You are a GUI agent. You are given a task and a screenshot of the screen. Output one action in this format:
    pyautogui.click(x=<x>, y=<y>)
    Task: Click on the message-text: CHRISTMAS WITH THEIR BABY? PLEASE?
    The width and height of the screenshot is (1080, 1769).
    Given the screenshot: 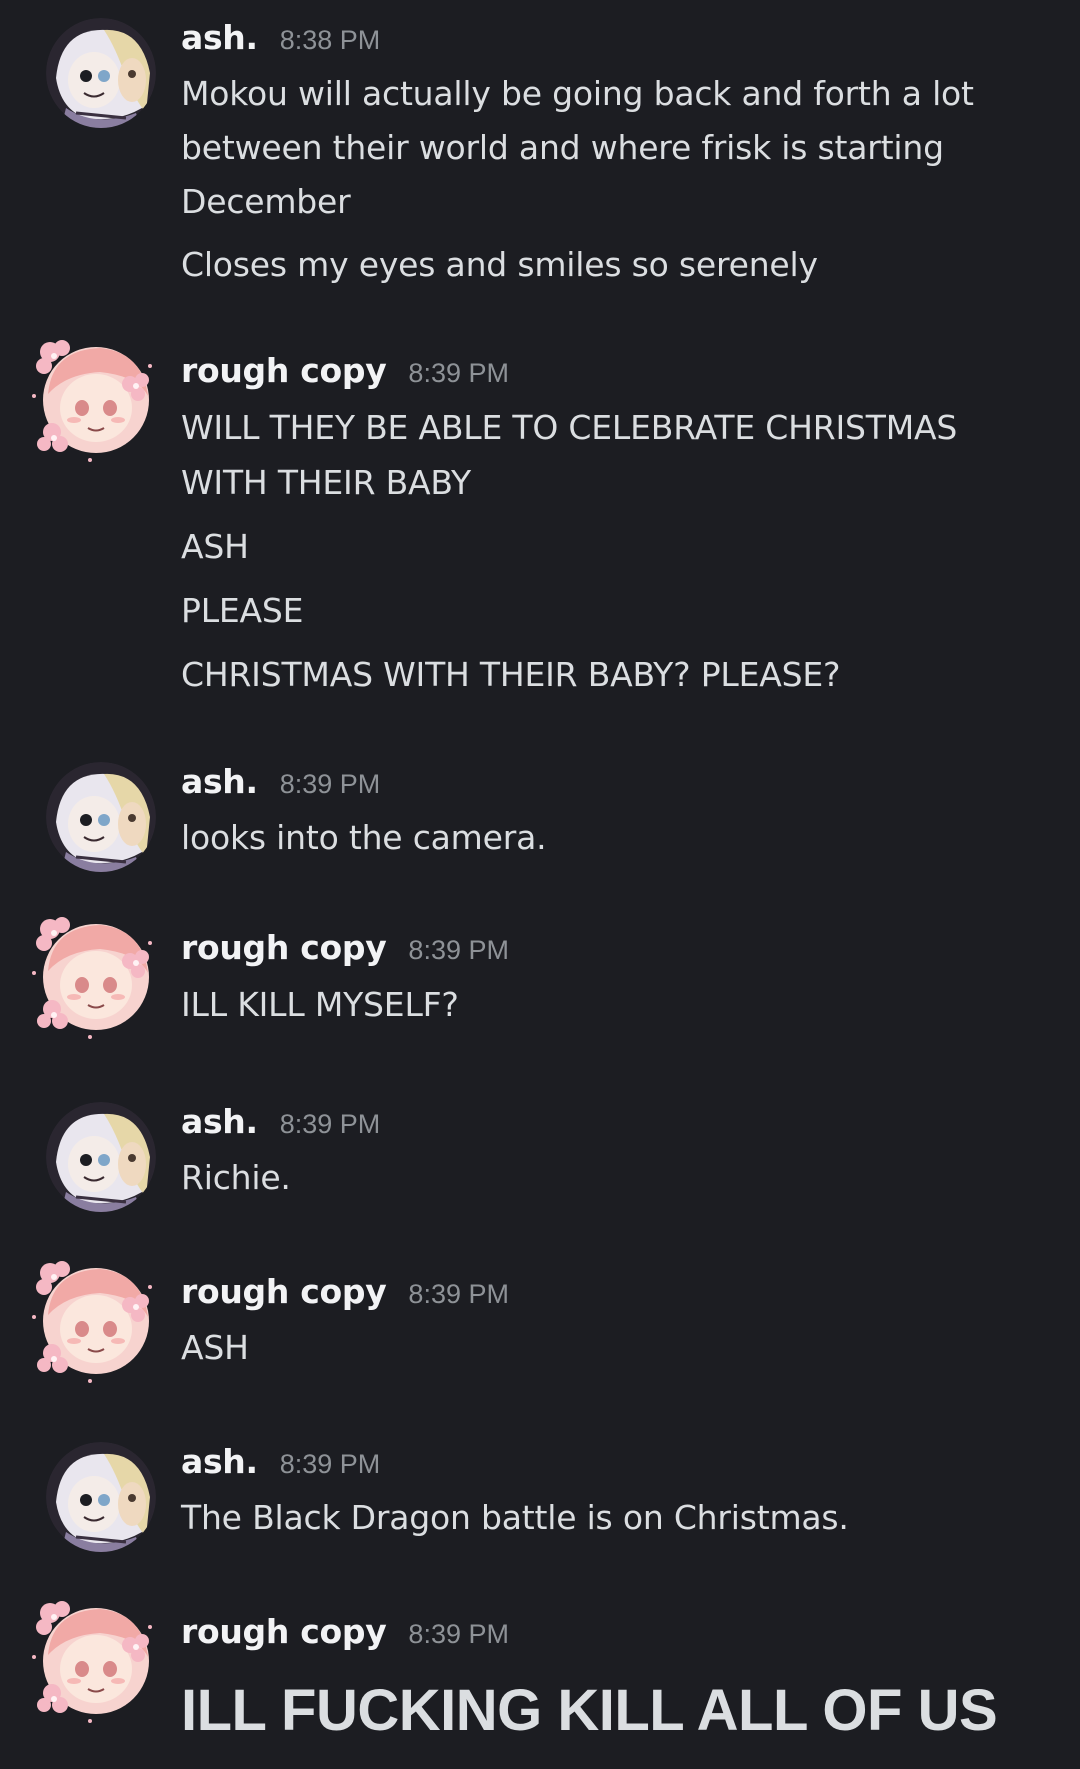 What is the action you would take?
    pyautogui.click(x=511, y=674)
    